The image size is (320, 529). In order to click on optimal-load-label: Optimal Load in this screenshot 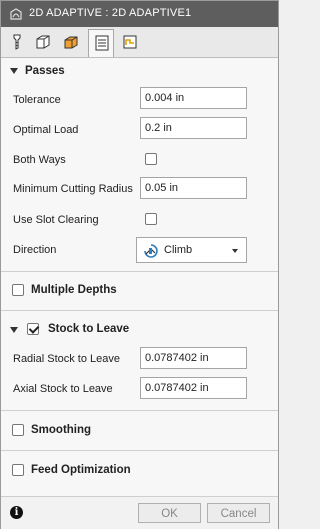, I will do `click(46, 130)`.